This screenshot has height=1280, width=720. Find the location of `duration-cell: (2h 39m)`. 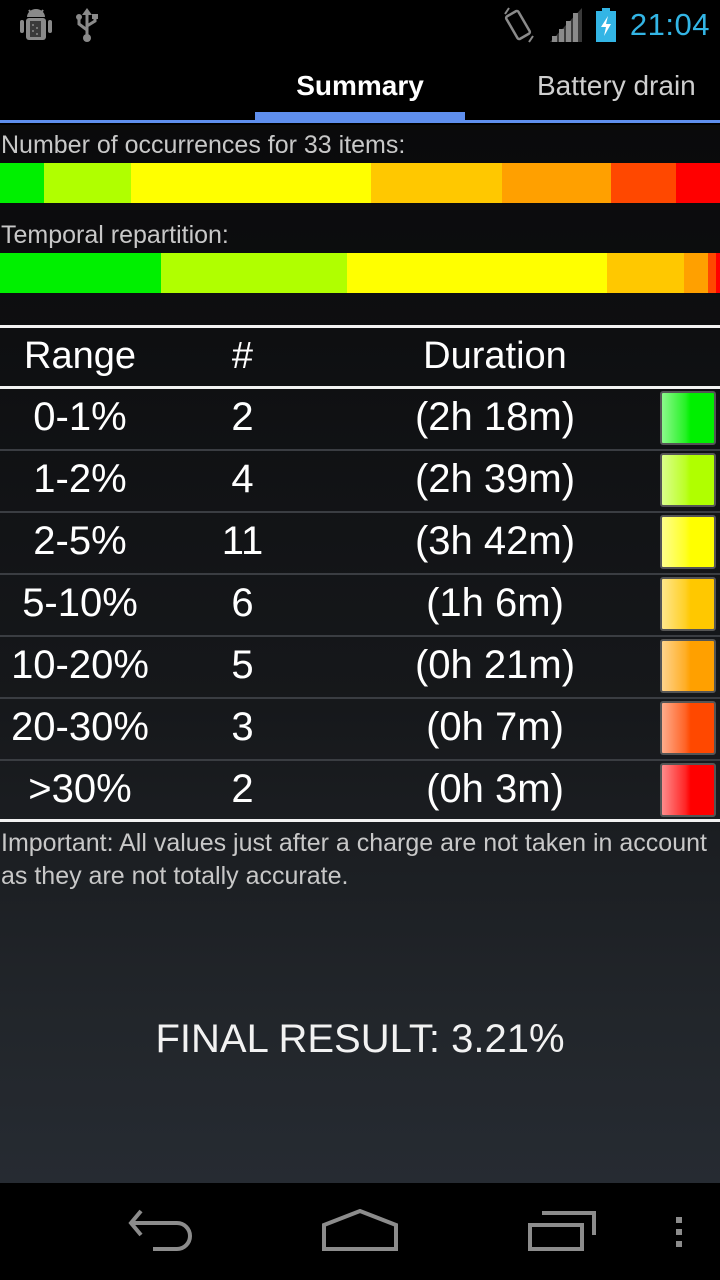

duration-cell: (2h 39m) is located at coordinates (495, 479).